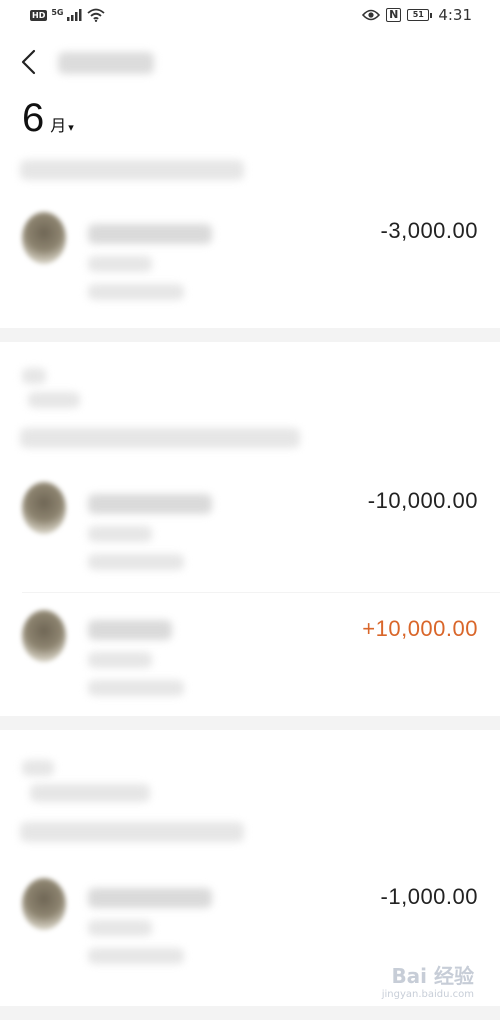 This screenshot has width=500, height=1020. Describe the element at coordinates (250, 530) in the screenshot. I see `transaction-row: -10,000.00` at that location.